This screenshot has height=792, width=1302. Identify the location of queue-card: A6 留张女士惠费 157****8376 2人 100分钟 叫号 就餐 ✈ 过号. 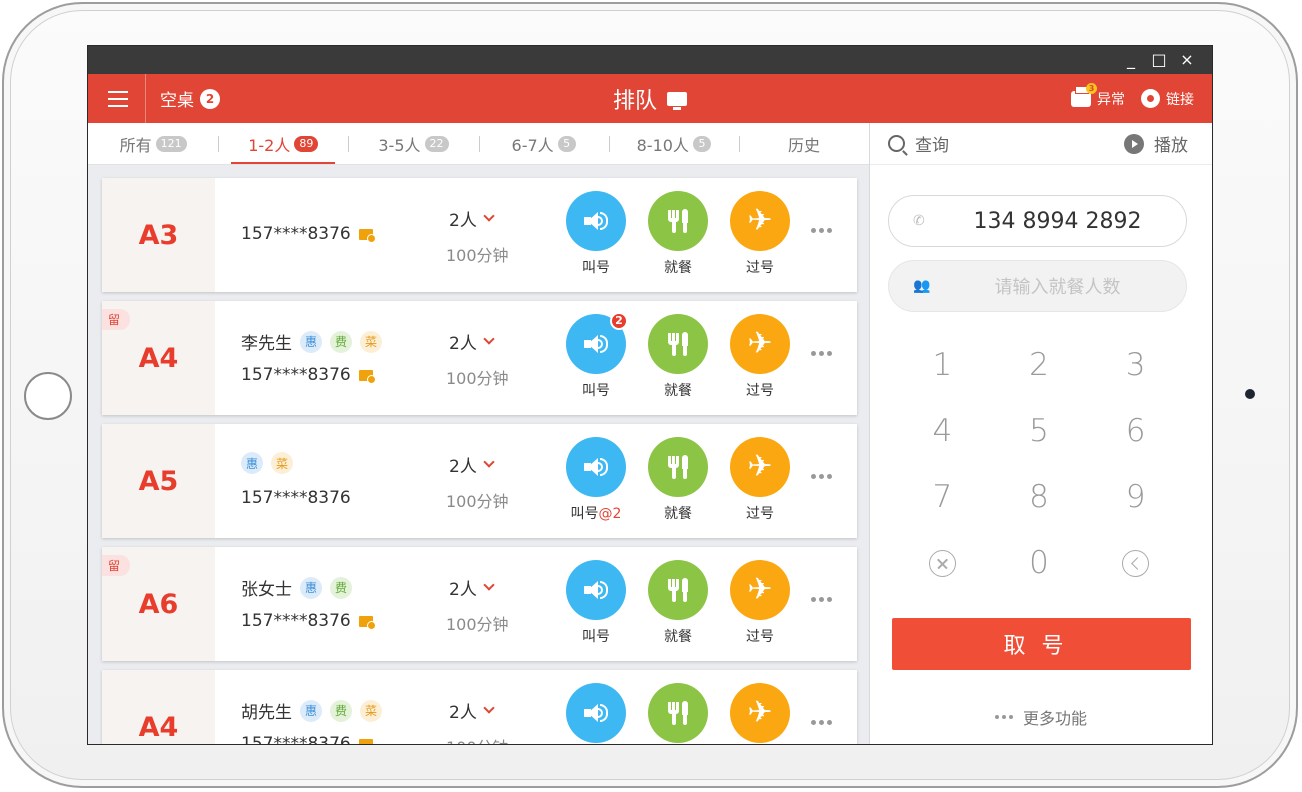
(479, 604).